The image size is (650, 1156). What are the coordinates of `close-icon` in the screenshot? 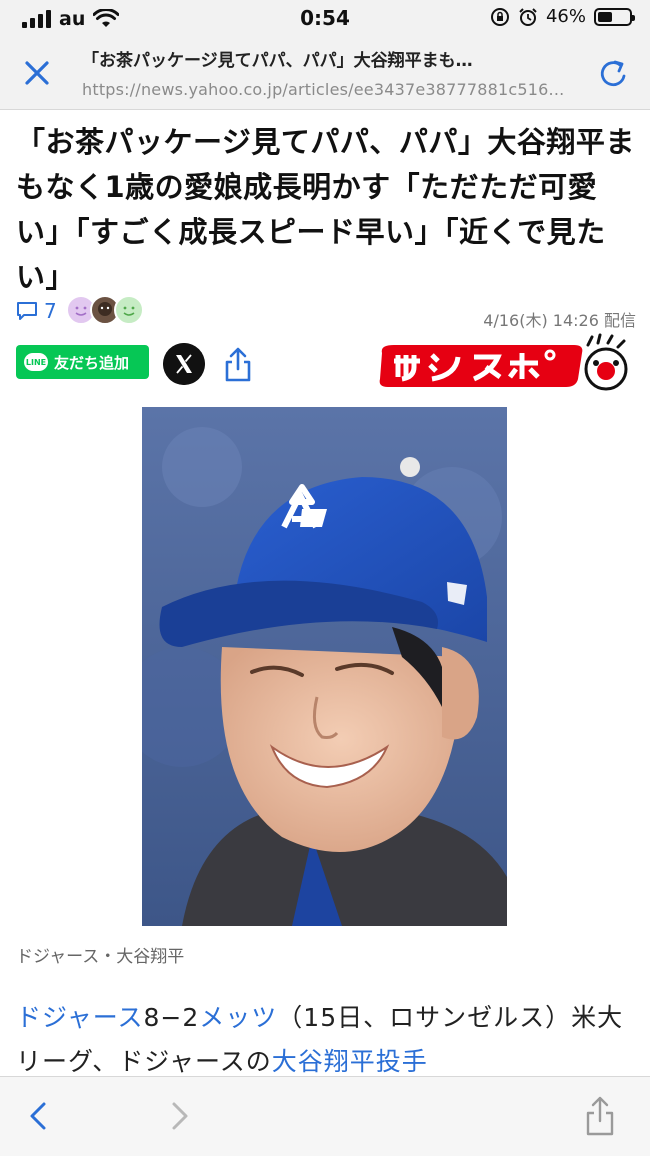 It's located at (37, 73).